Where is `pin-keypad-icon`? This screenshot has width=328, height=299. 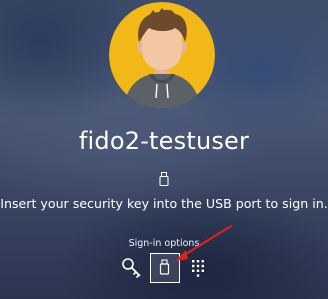
pin-keypad-icon is located at coordinates (198, 268).